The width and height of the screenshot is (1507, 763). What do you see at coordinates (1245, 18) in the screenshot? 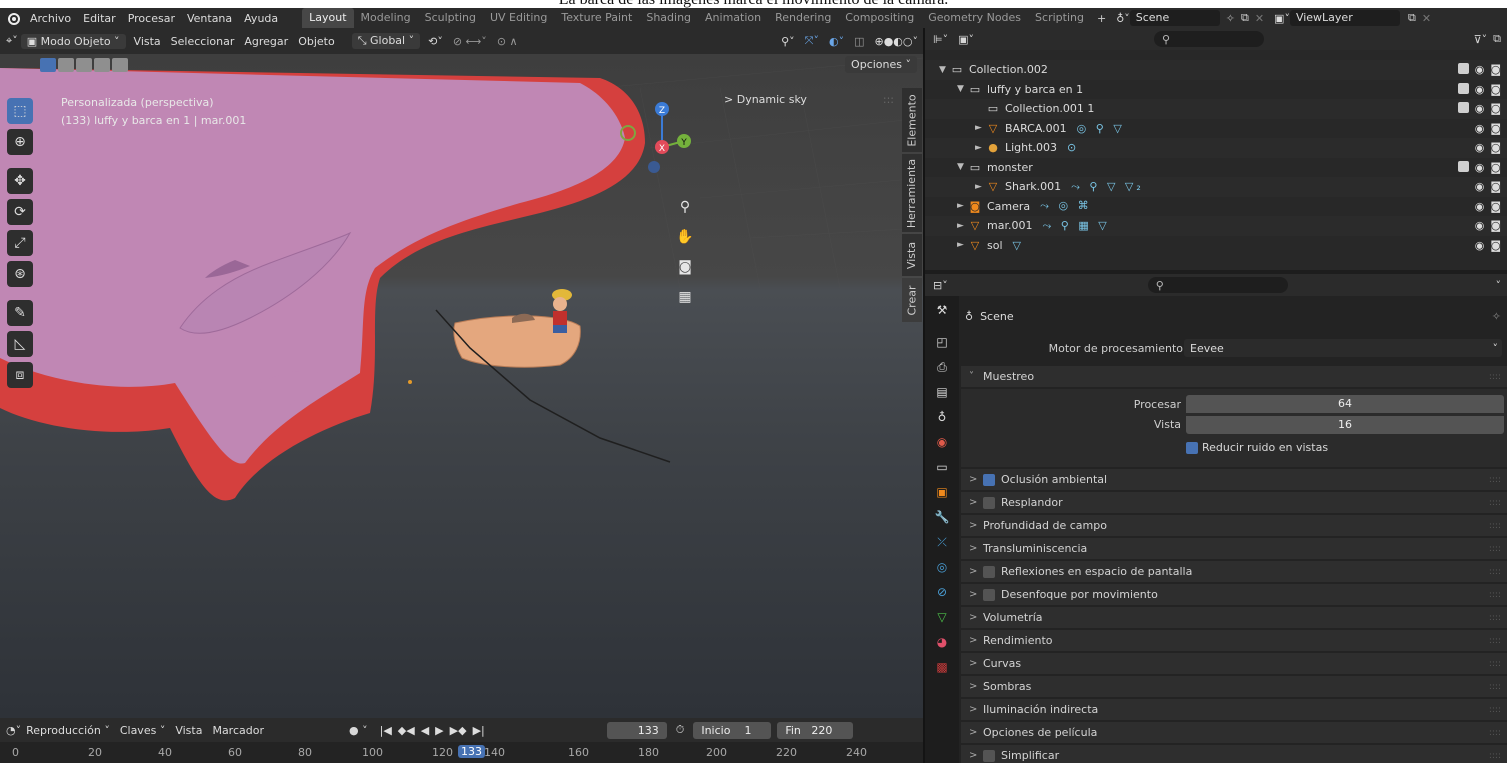
I see `new-scene-icon: ⧉` at bounding box center [1245, 18].